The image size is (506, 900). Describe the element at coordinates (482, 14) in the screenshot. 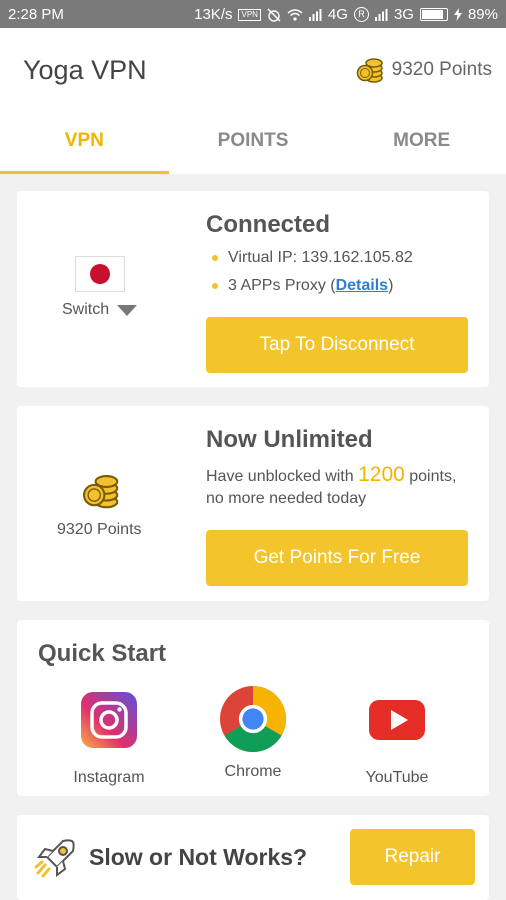

I see `battery-percent: 89%` at that location.